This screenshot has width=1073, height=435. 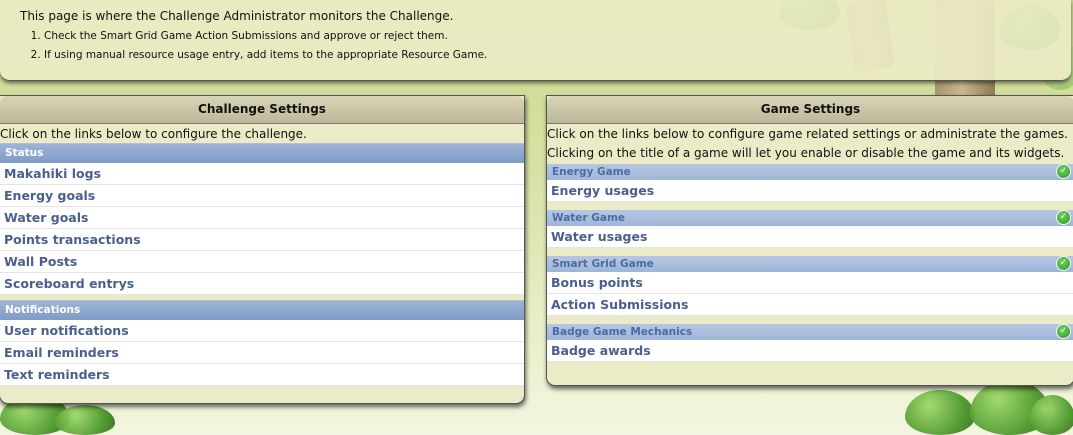 What do you see at coordinates (262, 218) in the screenshot?
I see `link-water-goals: Water goals` at bounding box center [262, 218].